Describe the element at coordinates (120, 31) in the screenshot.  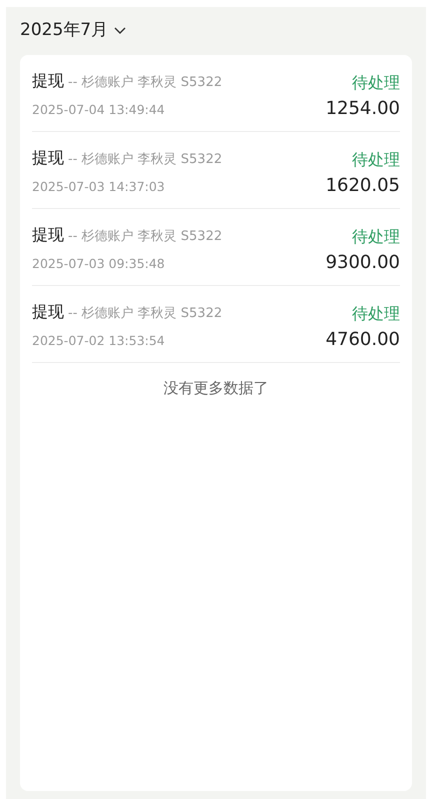
I see `chevron-icon` at that location.